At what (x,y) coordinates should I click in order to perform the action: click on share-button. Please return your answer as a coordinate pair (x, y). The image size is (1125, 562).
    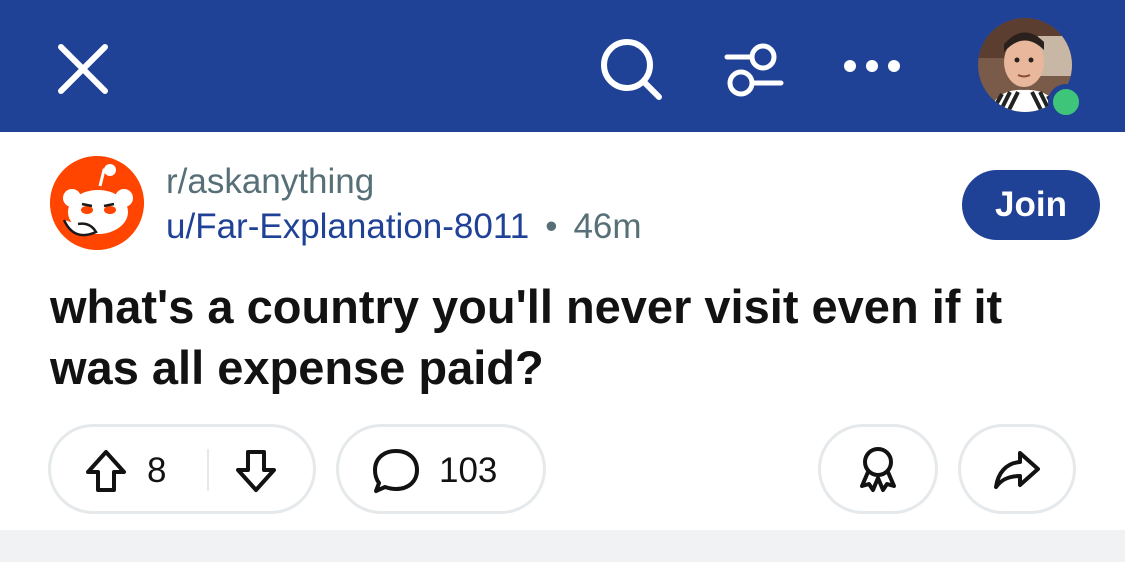
    Looking at the image, I should click on (1017, 469).